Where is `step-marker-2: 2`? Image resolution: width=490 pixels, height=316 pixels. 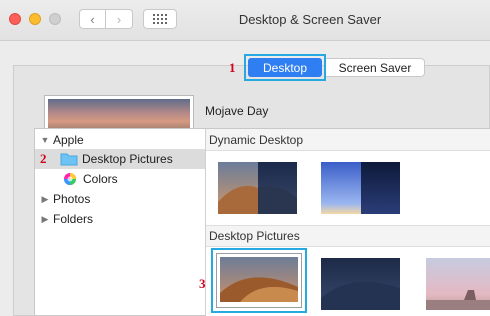 step-marker-2: 2 is located at coordinates (43, 158).